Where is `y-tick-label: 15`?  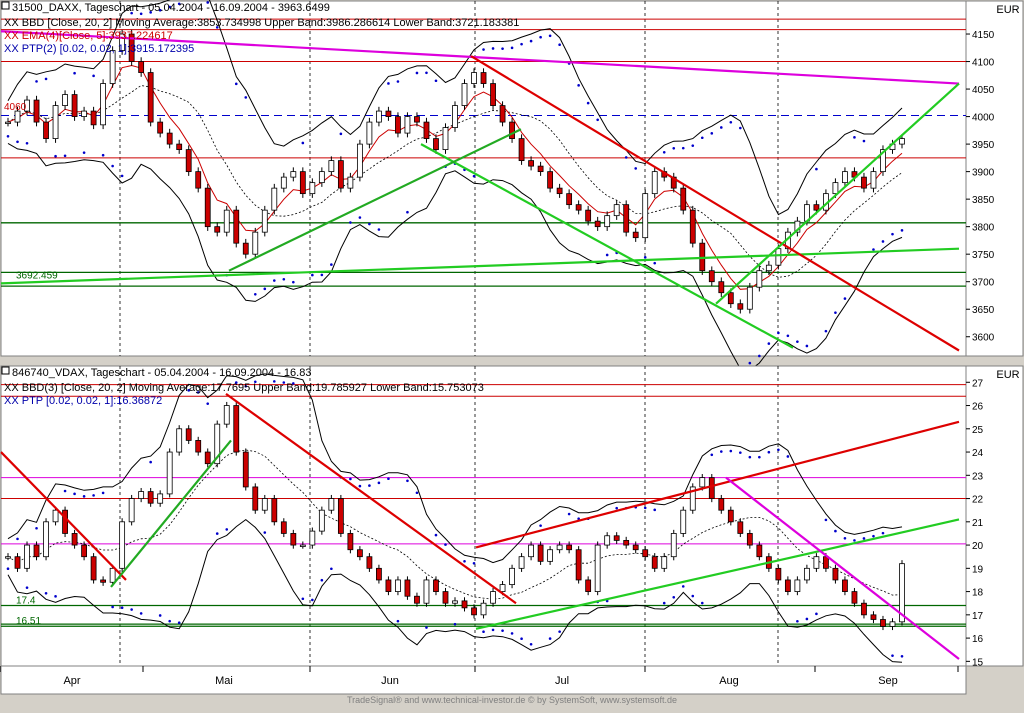
y-tick-label: 15 is located at coordinates (978, 662).